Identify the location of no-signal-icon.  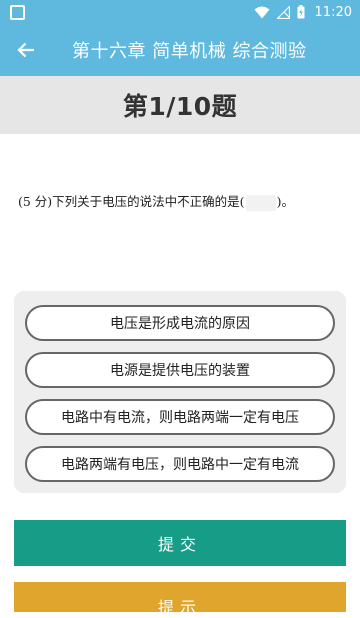
(283, 12).